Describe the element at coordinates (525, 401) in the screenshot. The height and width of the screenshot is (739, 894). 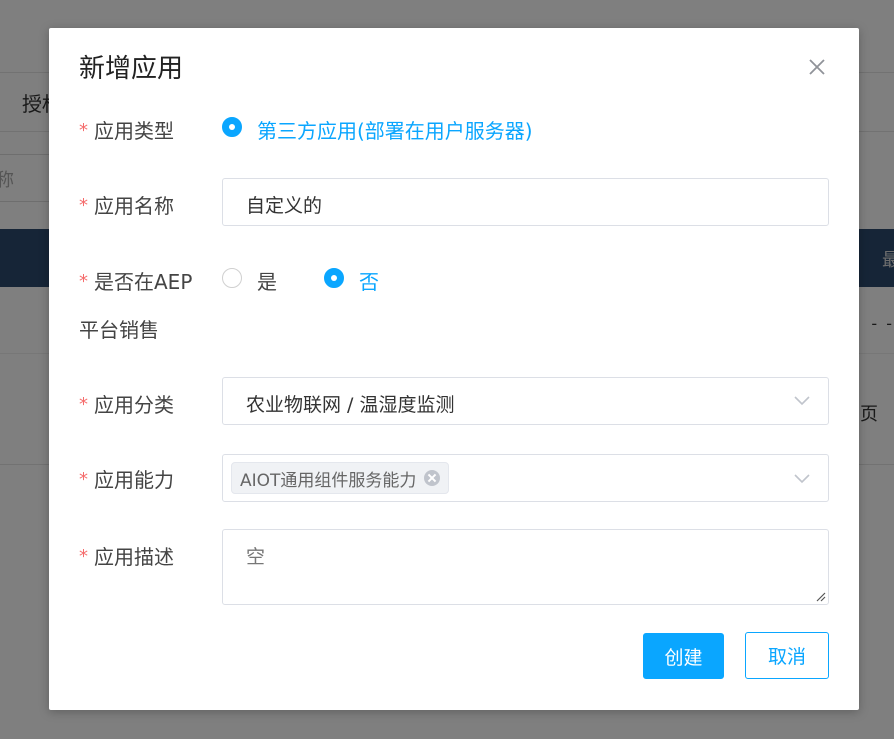
I see `app-category-select: 农业物联网 / 温湿度监测` at that location.